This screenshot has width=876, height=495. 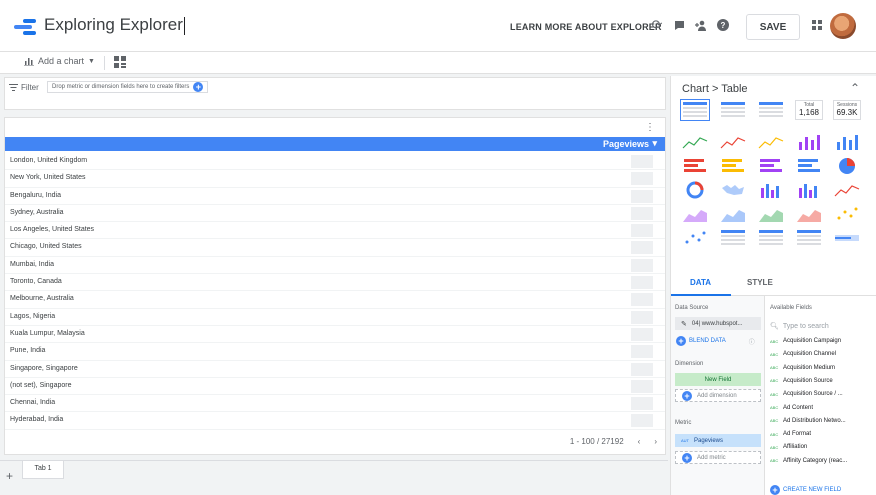 I want to click on add-metric-button: + Add metric, so click(x=718, y=457).